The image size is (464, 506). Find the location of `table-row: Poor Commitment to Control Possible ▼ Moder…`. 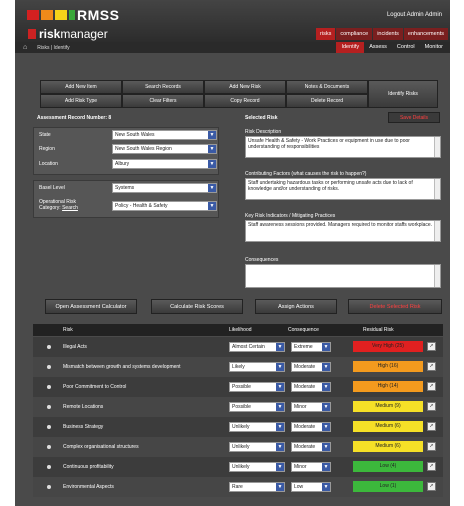

table-row: Poor Commitment to Control Possible ▼ Moder… is located at coordinates (238, 387).